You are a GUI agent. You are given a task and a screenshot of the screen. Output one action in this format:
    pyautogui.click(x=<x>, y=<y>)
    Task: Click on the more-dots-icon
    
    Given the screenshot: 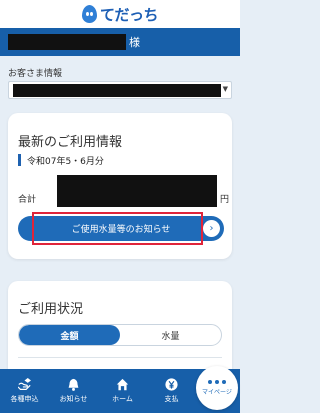 What is the action you would take?
    pyautogui.click(x=217, y=382)
    